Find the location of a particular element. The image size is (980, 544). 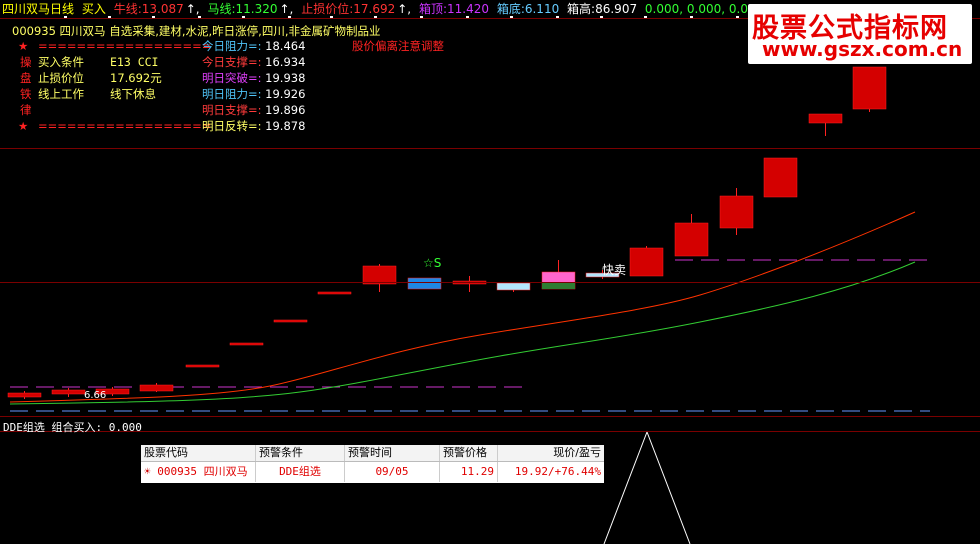

indicator-spike is located at coordinates (647, 487).